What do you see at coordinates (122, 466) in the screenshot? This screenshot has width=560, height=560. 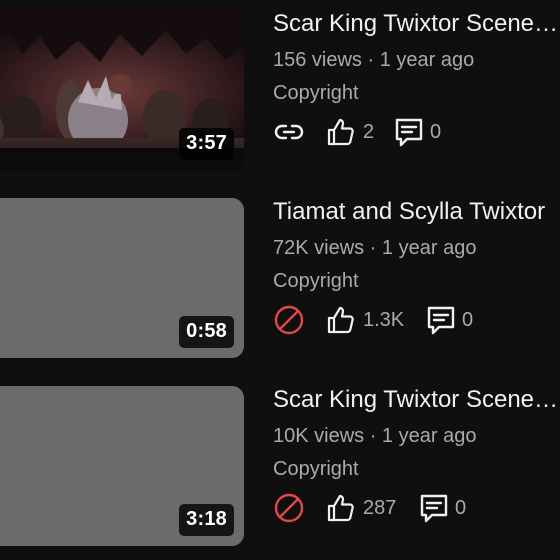 I see `video-thumbnail: 3:18` at bounding box center [122, 466].